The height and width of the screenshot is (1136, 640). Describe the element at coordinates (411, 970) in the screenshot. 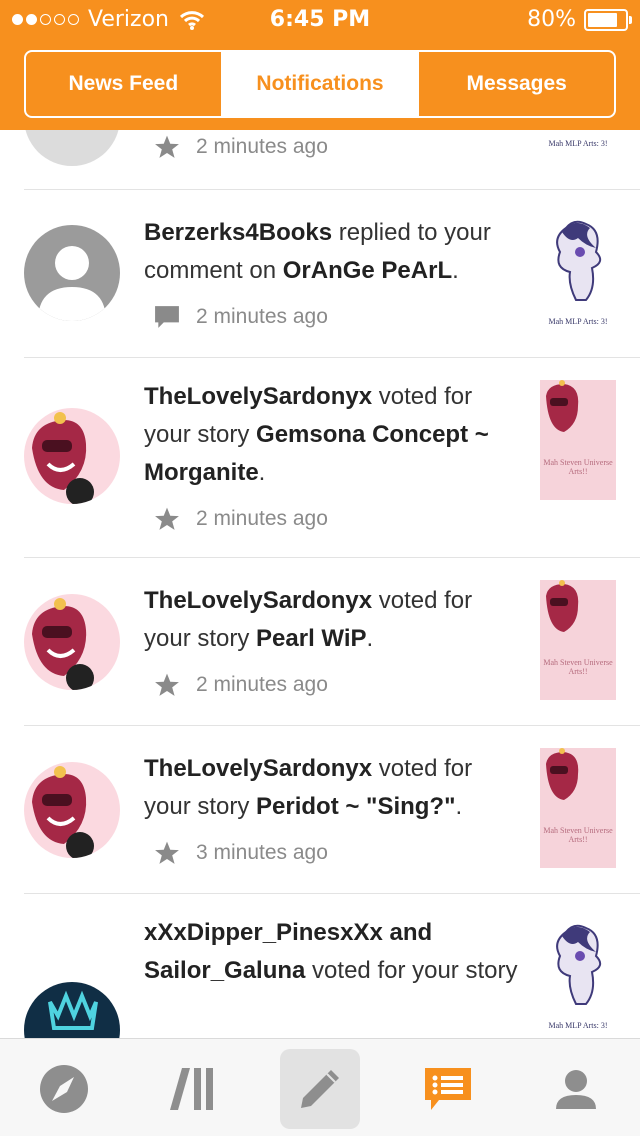

I see `notification-action: voted for your story` at that location.